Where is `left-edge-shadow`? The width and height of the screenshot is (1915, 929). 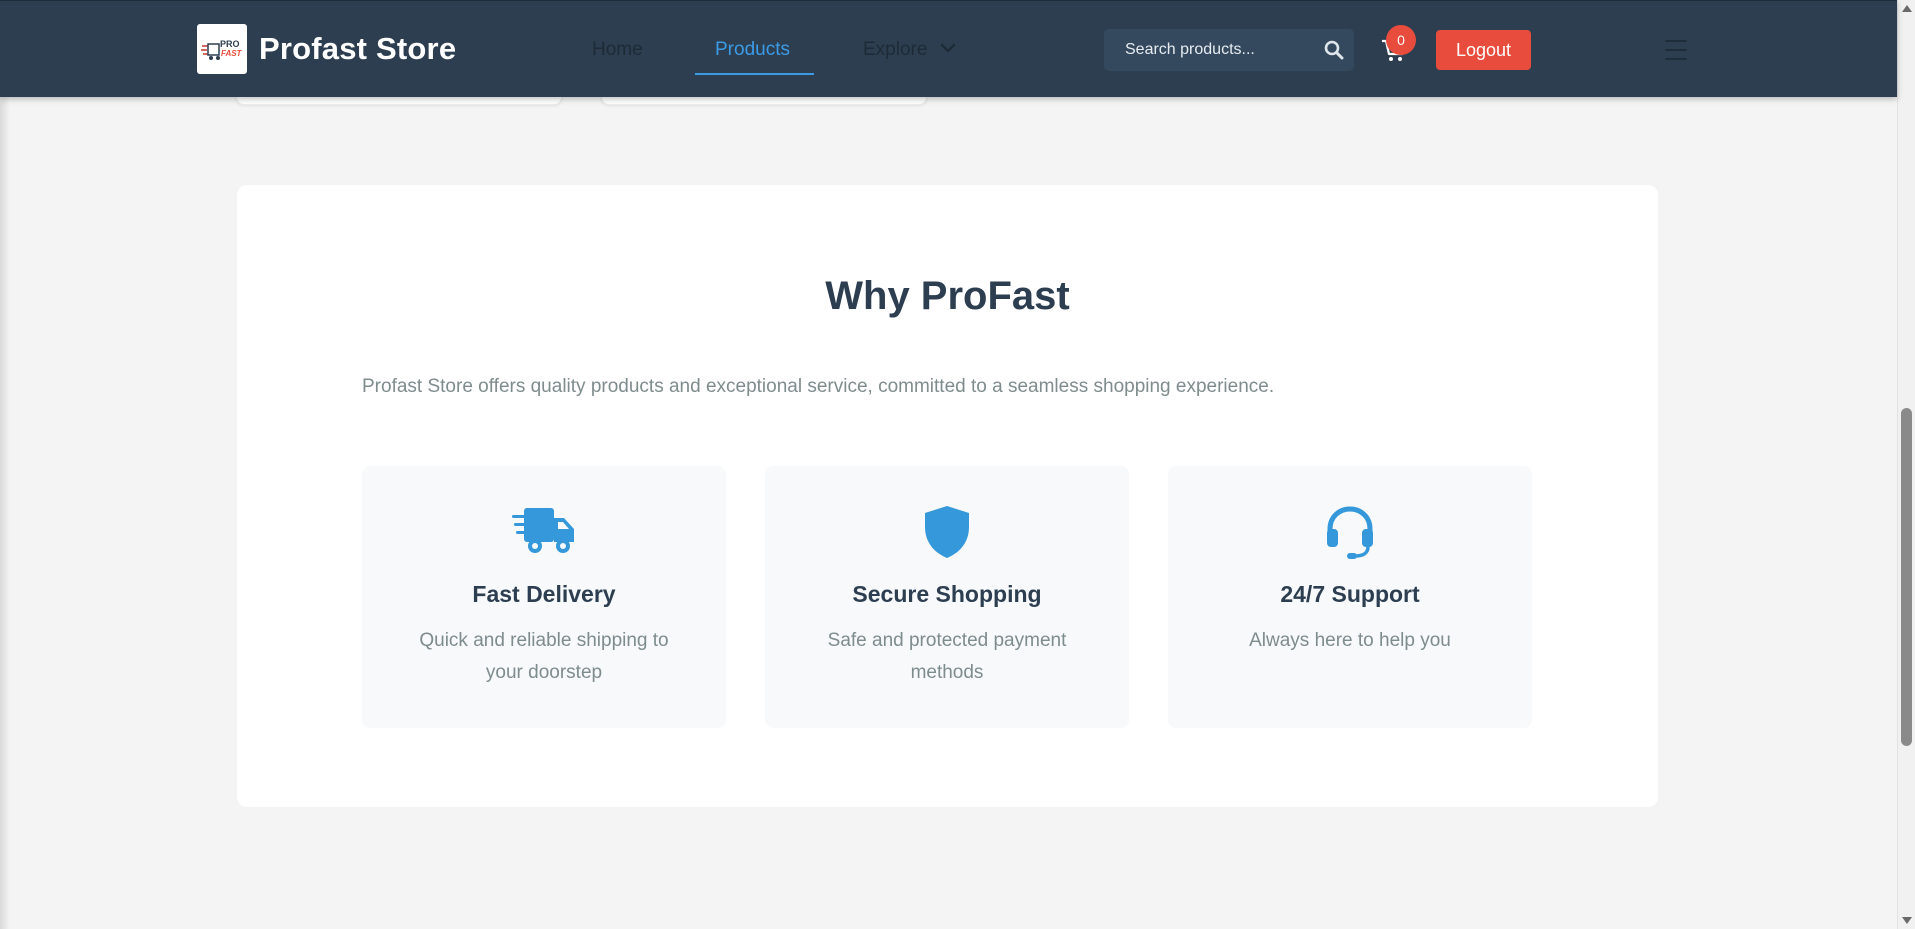 left-edge-shadow is located at coordinates (5, 464).